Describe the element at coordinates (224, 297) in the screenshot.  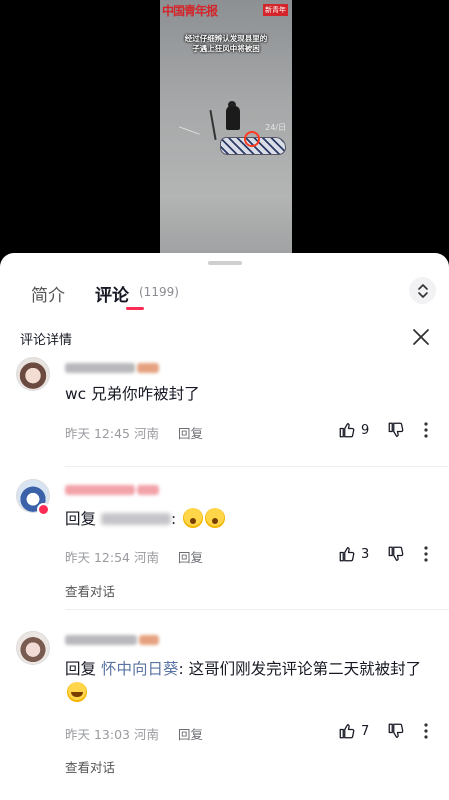
I see `tab-bar: 简介 评论 (1199)` at that location.